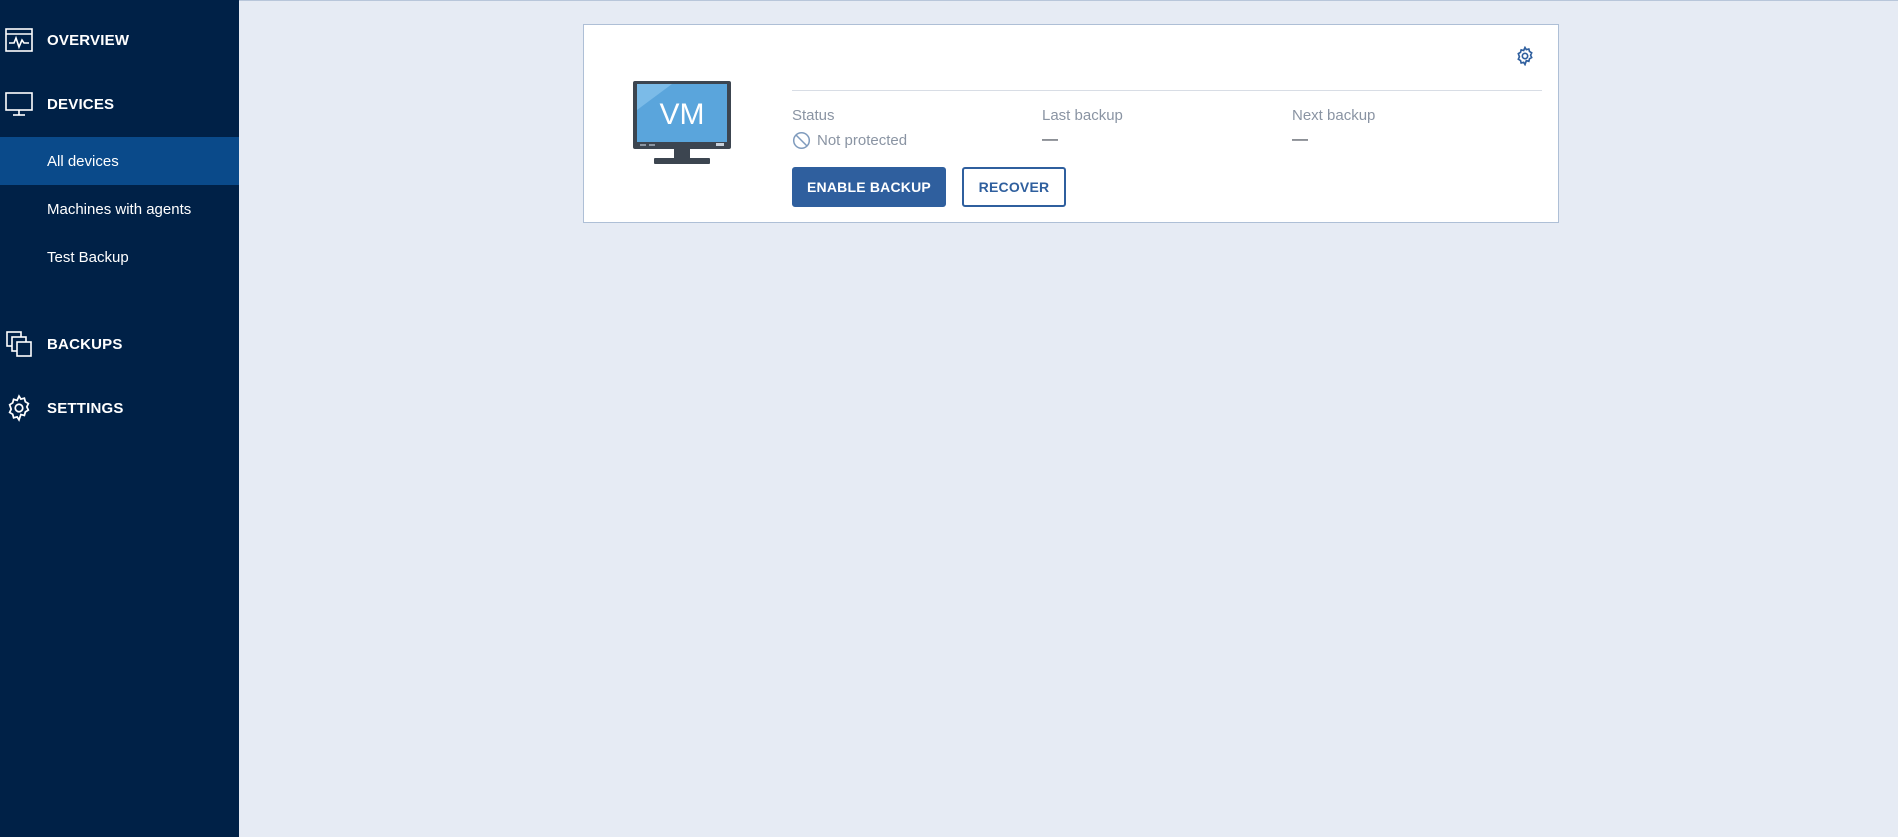 Image resolution: width=1898 pixels, height=837 pixels. What do you see at coordinates (1300, 139) in the screenshot?
I see `next-backup-value: —` at bounding box center [1300, 139].